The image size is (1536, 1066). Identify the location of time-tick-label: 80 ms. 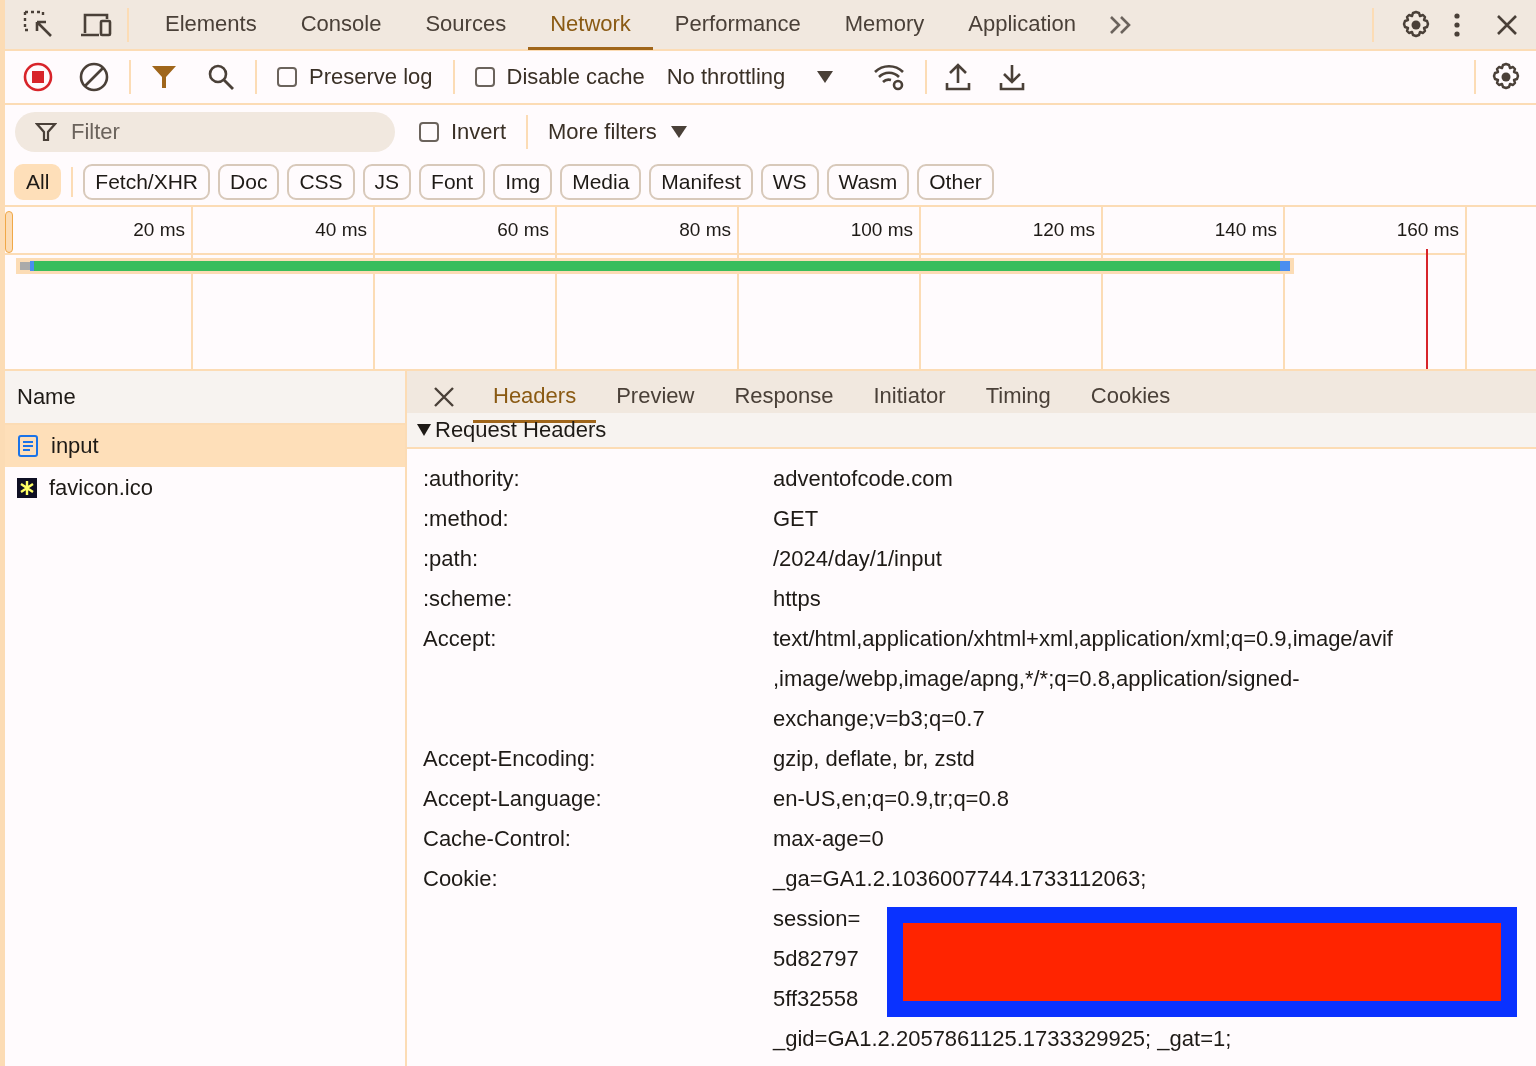
(705, 230).